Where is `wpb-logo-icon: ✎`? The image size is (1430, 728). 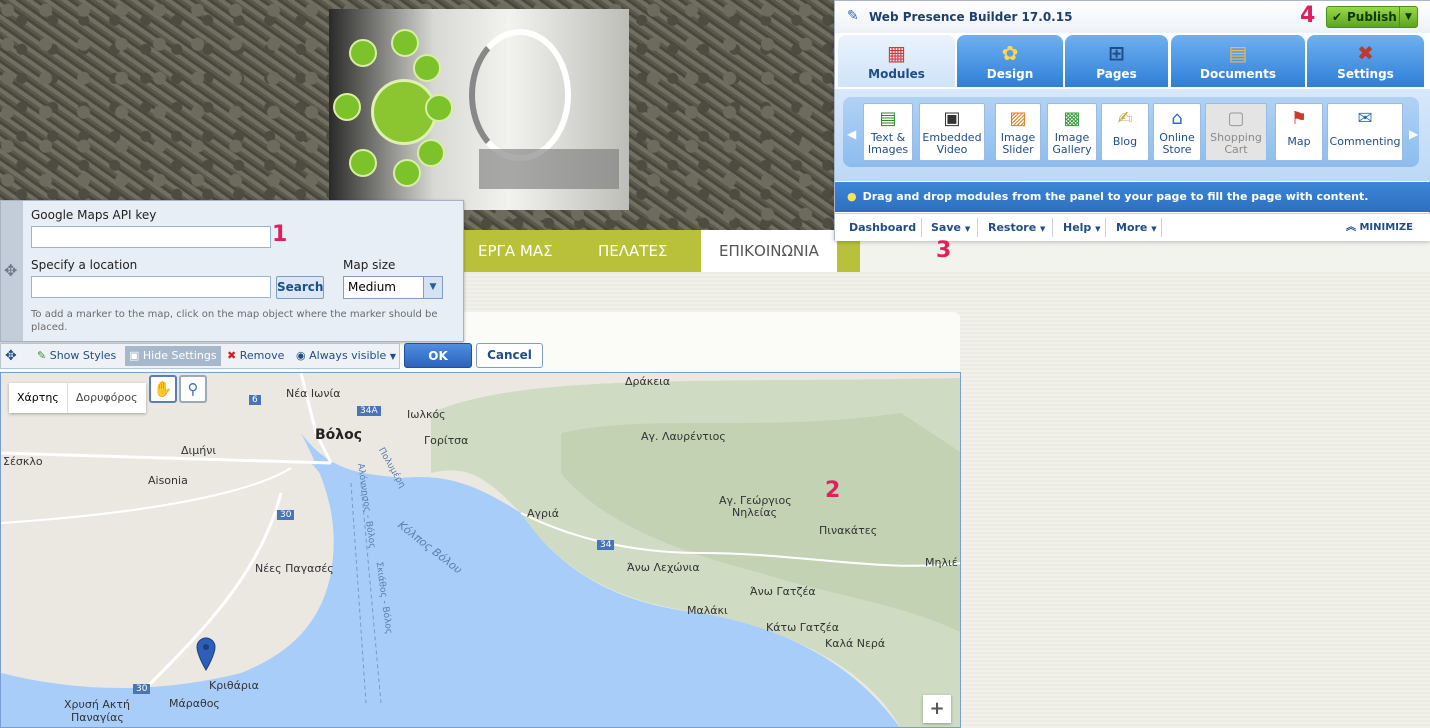 wpb-logo-icon: ✎ is located at coordinates (853, 16).